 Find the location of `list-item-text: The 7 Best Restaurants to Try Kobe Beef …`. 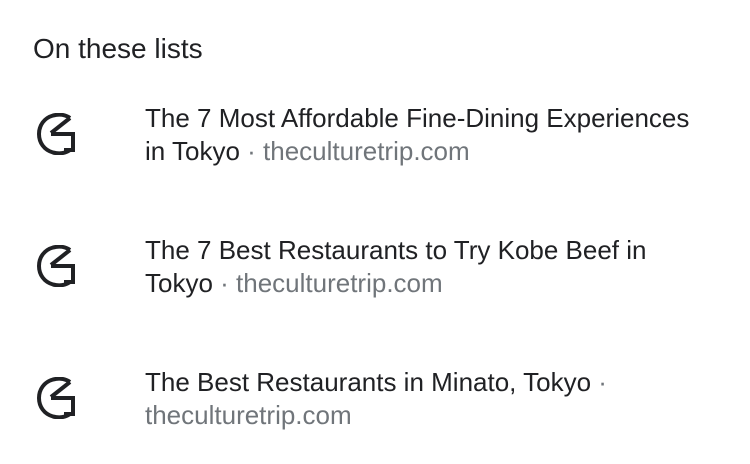

list-item-text: The 7 Best Restaurants to Try Kobe Beef … is located at coordinates (430, 267).